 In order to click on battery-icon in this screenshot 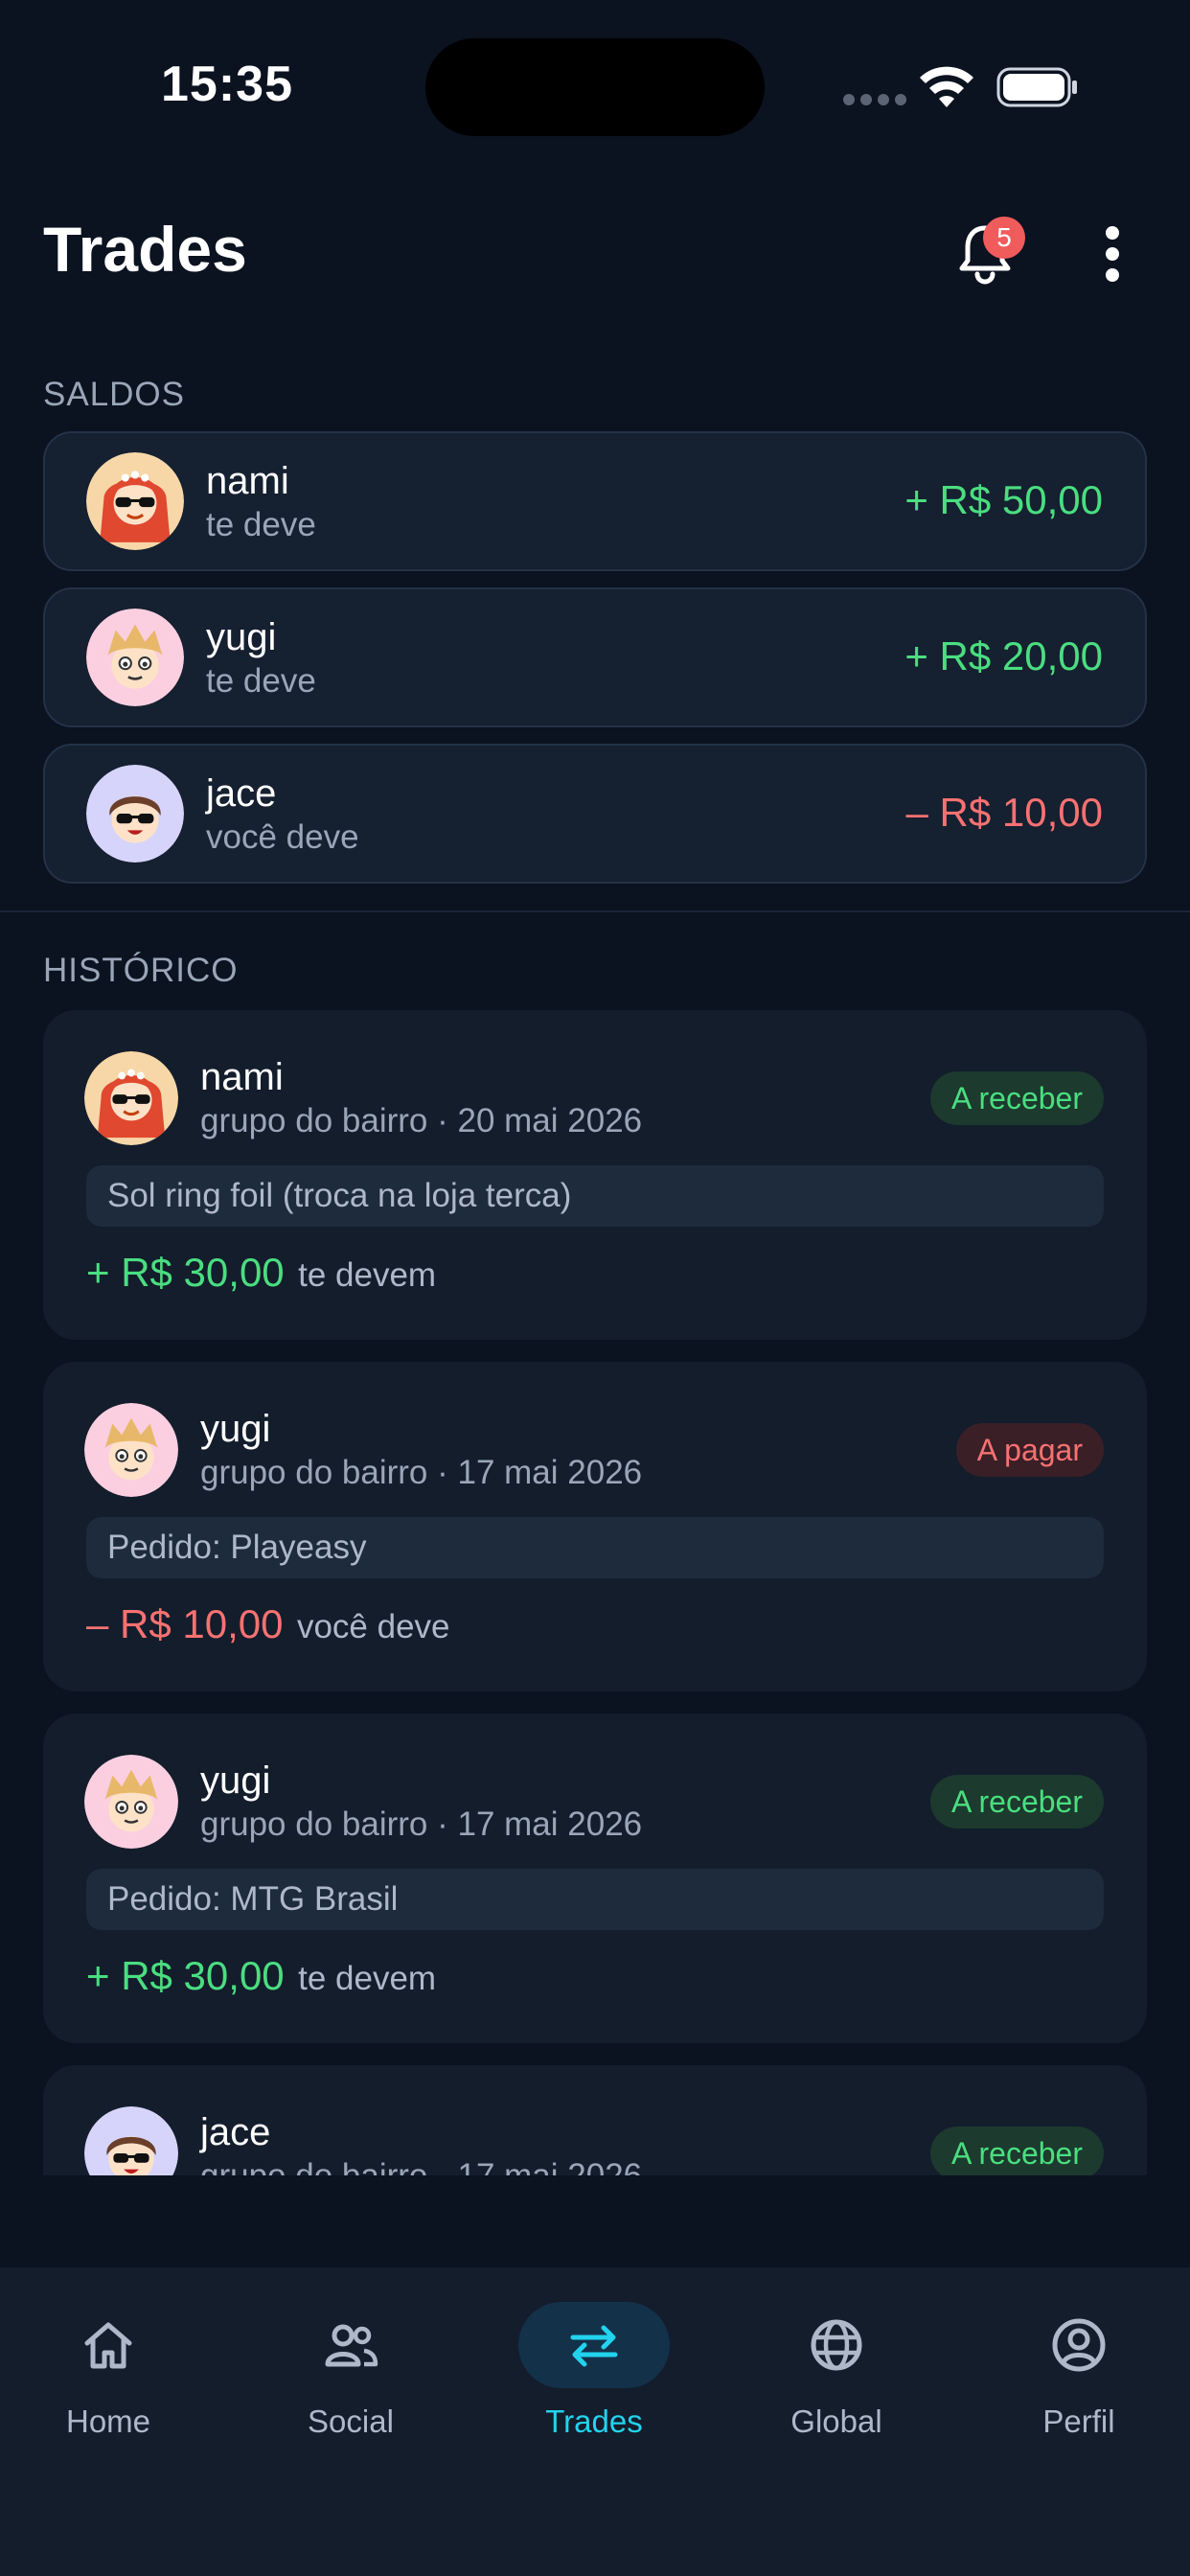, I will do `click(1037, 87)`.